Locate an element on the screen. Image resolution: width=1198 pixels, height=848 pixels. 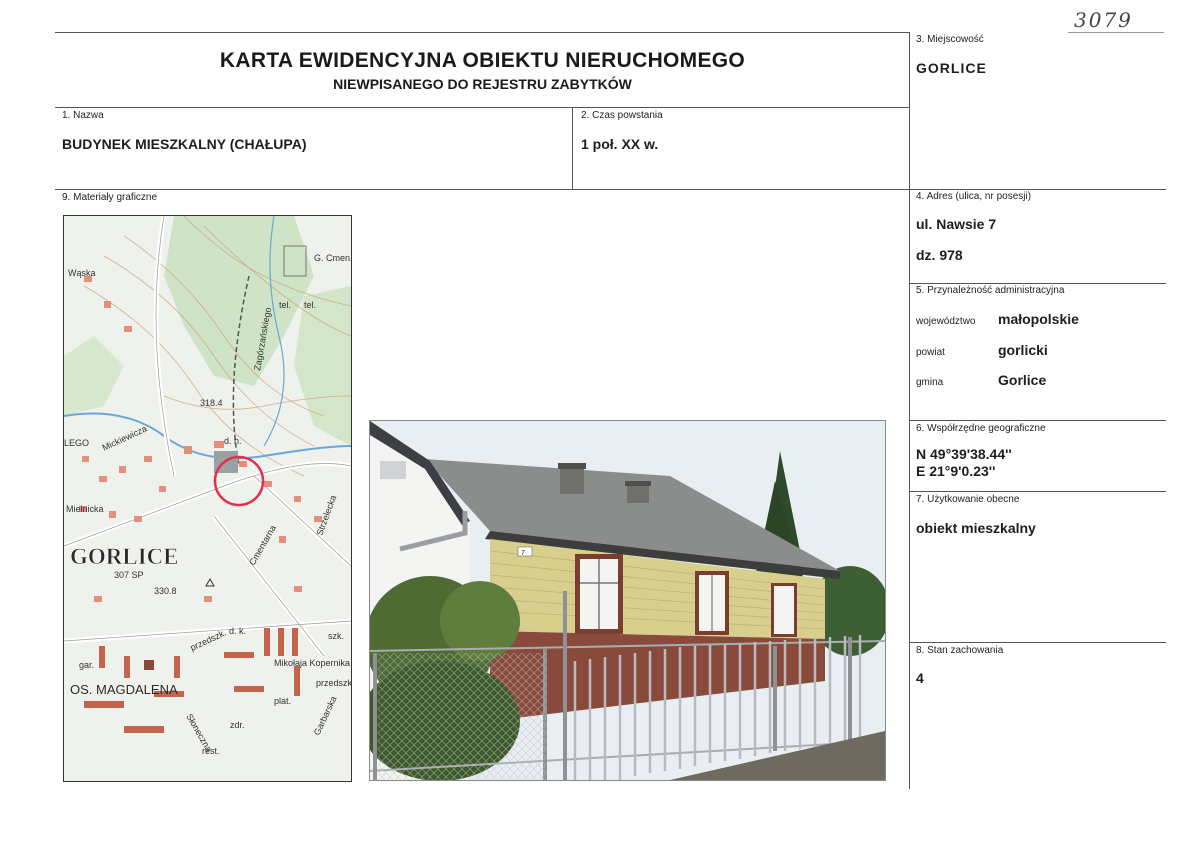
map-label-mielnicka: Mielnicka is located at coordinates (85, 509).